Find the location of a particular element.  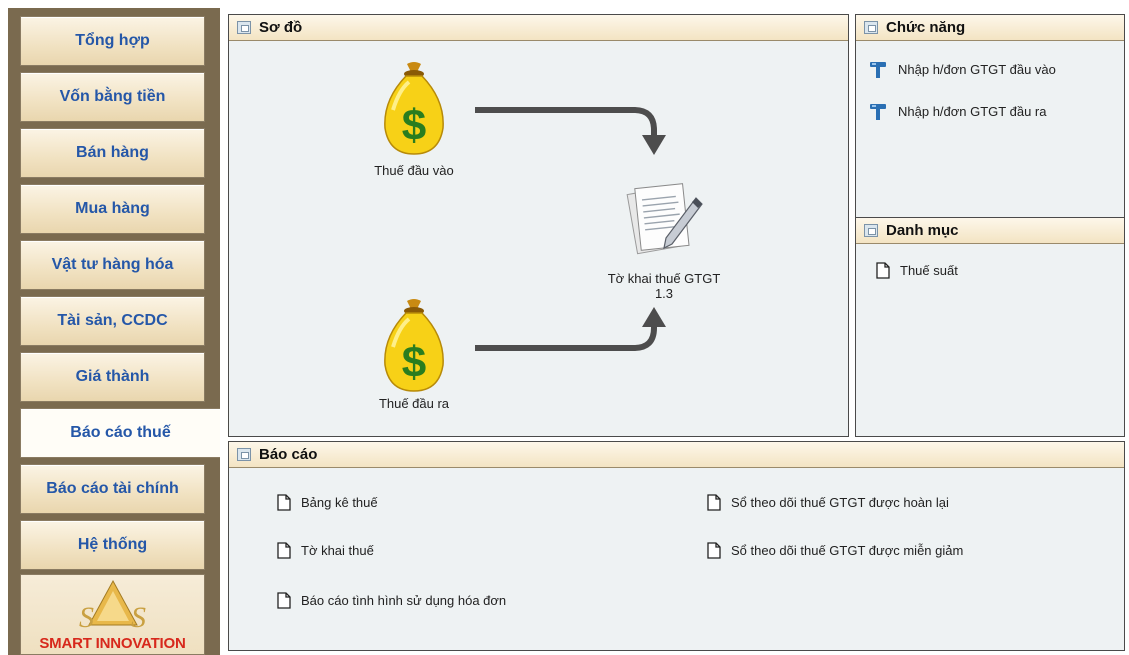

nav-item-mua-hang: Mua hàng is located at coordinates (112, 209).